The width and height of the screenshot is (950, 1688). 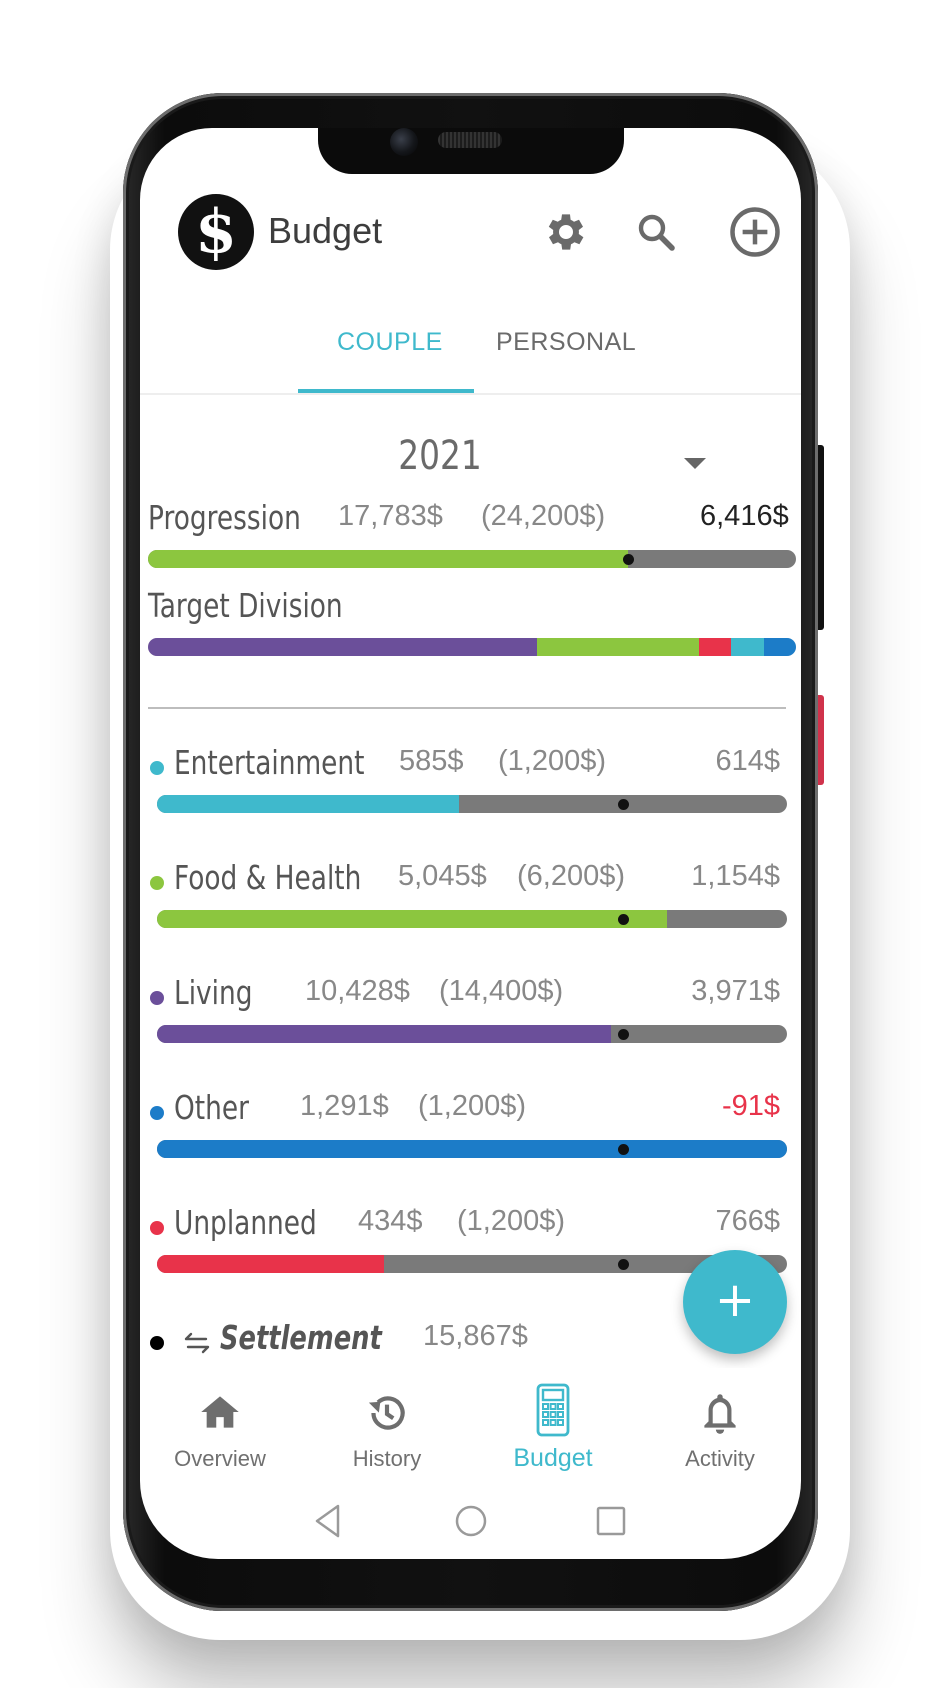 I want to click on power-button, so click(x=821, y=740).